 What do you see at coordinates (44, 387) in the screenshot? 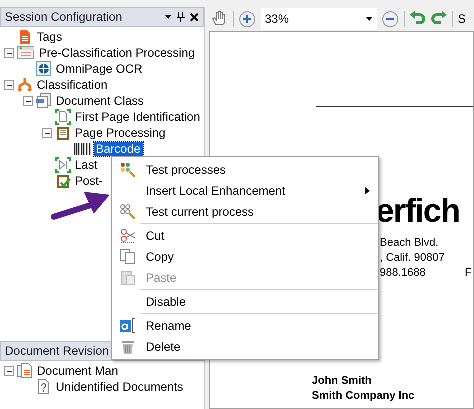
I see `question-document-icon` at bounding box center [44, 387].